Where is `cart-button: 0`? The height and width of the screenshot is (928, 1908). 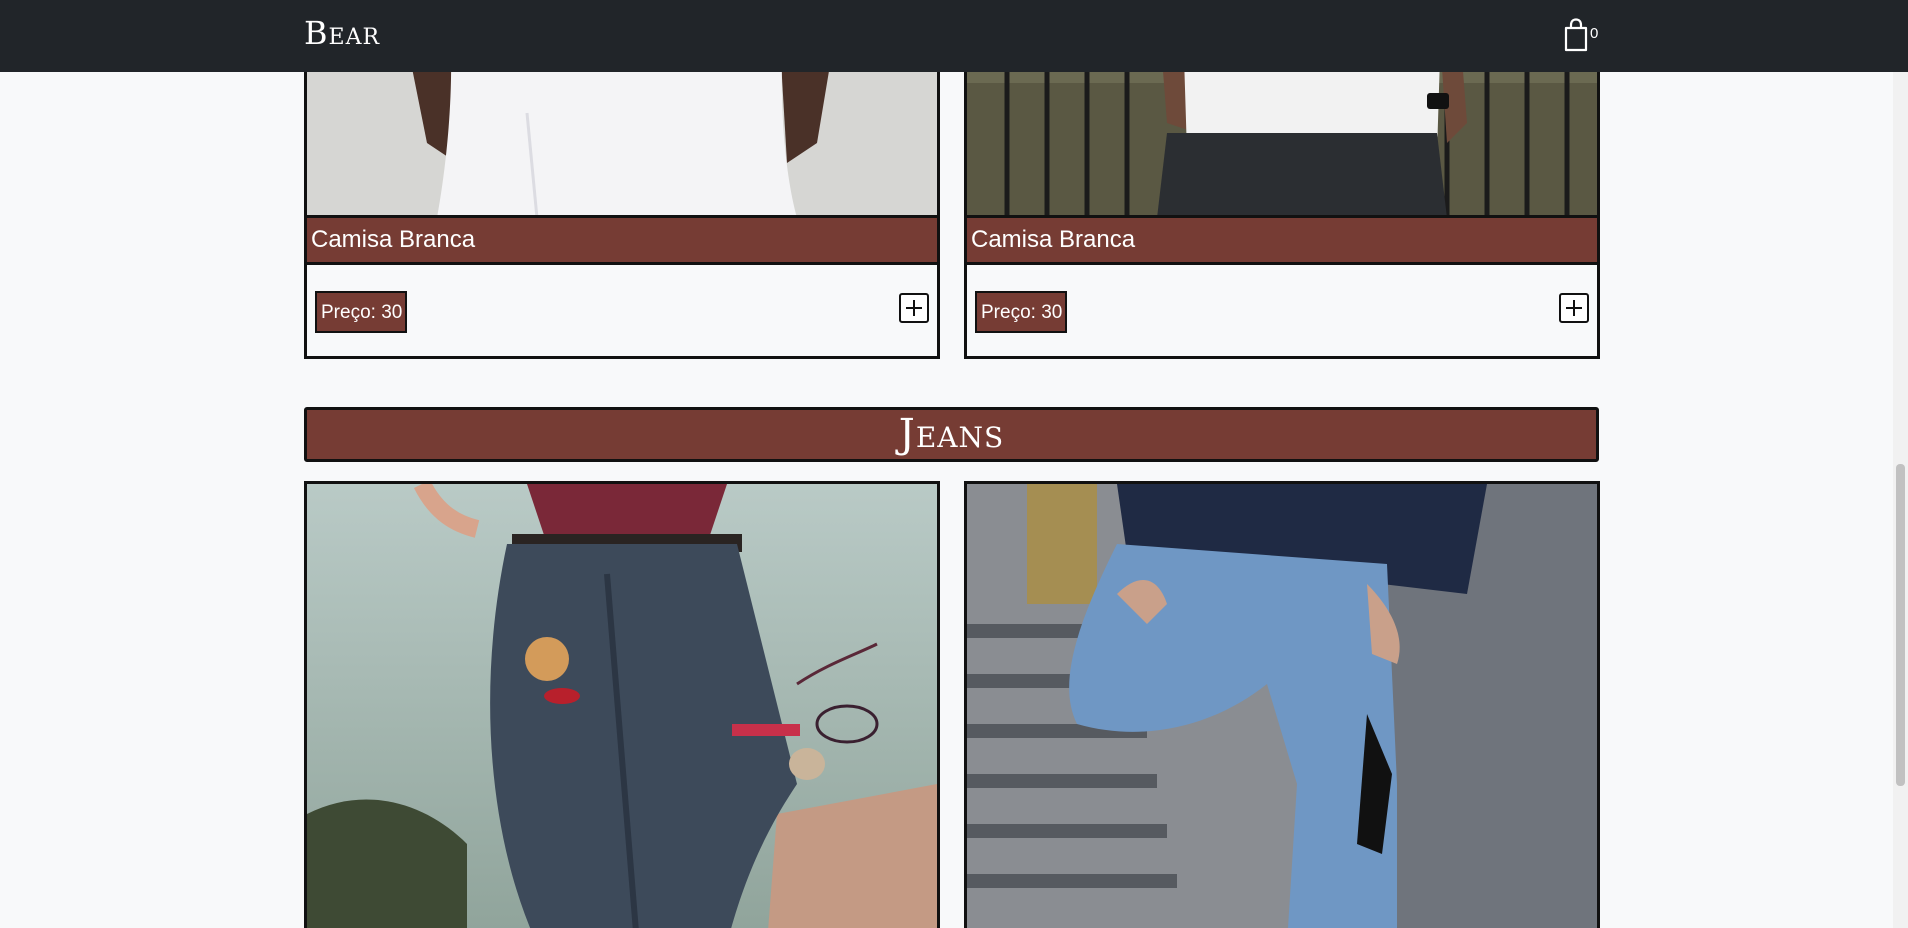
cart-button: 0 is located at coordinates (1580, 36).